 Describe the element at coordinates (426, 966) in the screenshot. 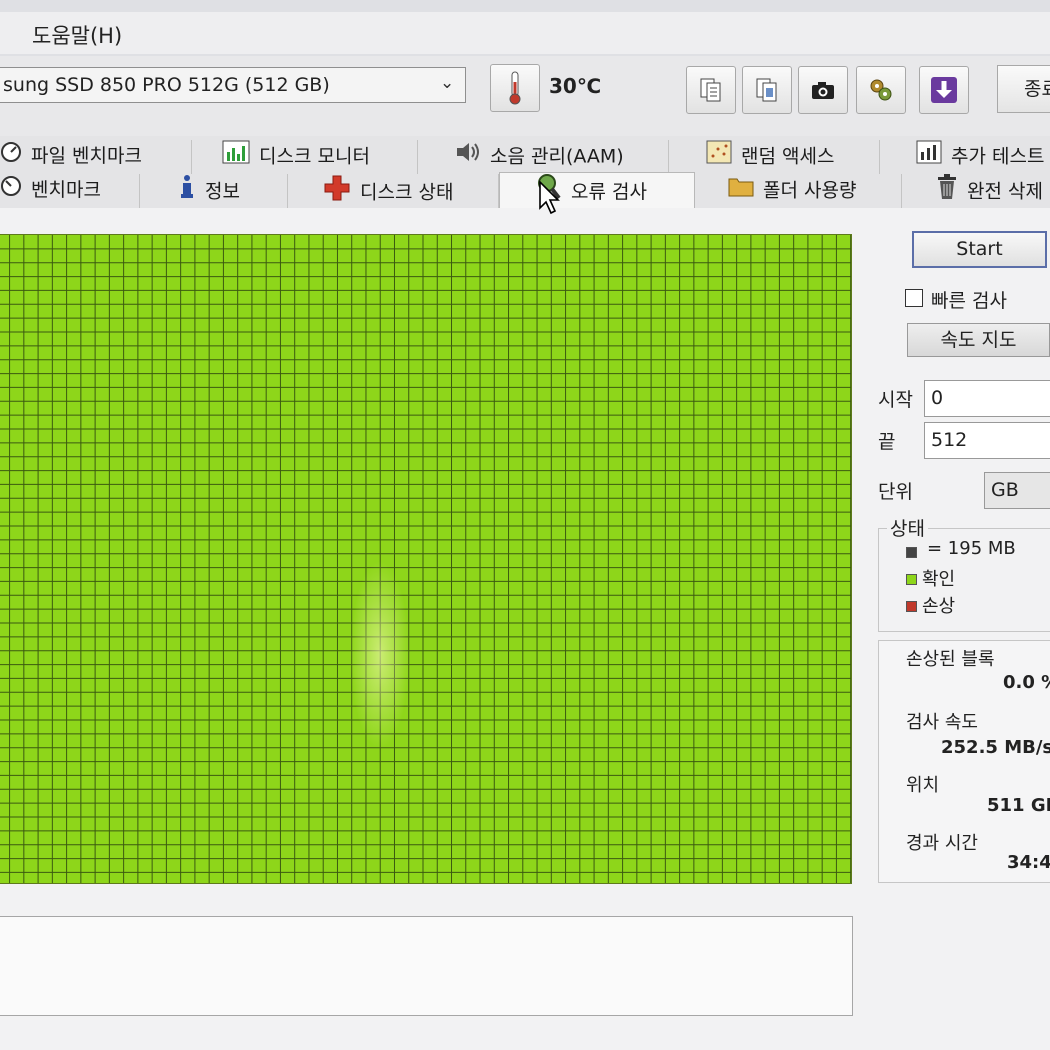

I see `scan-log-box` at that location.